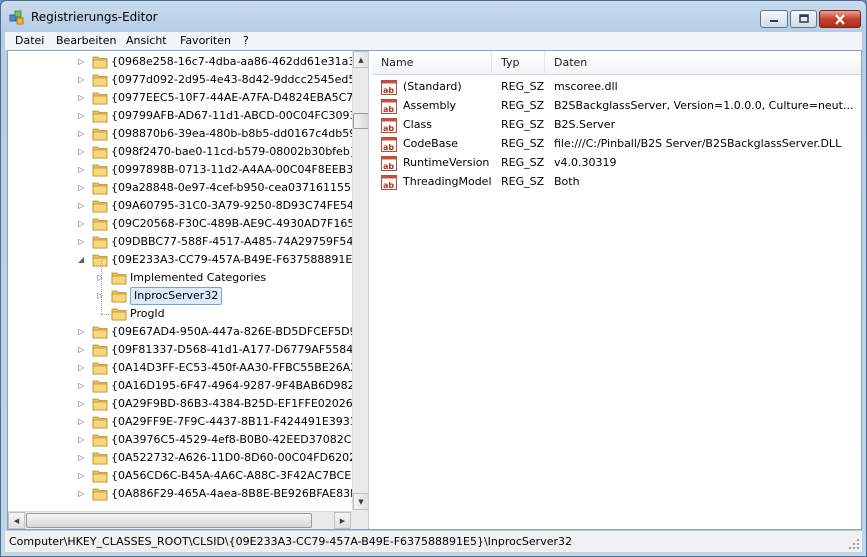 The height and width of the screenshot is (557, 867). I want to click on tree-item-clsid-17: ▷ {0A29FF9E-7F9C-4437-8B11-F424491E3931}, so click(180, 422).